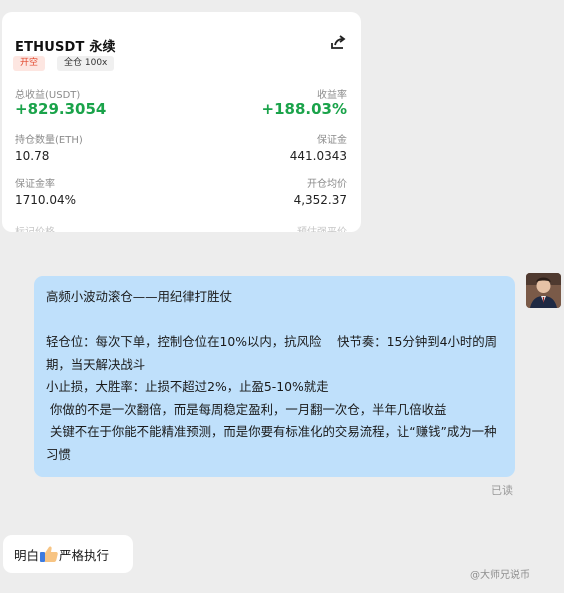  What do you see at coordinates (35, 184) in the screenshot?
I see `margin-rate-label: 保证金率` at bounding box center [35, 184].